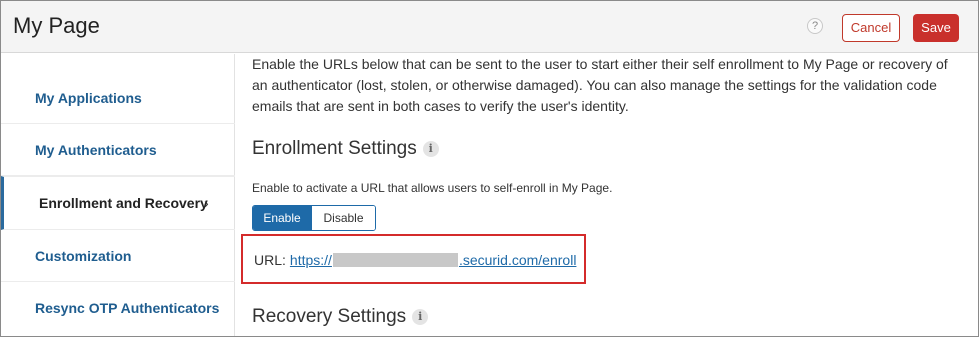 The height and width of the screenshot is (337, 979). What do you see at coordinates (310, 260) in the screenshot?
I see `url-prefix: https://` at bounding box center [310, 260].